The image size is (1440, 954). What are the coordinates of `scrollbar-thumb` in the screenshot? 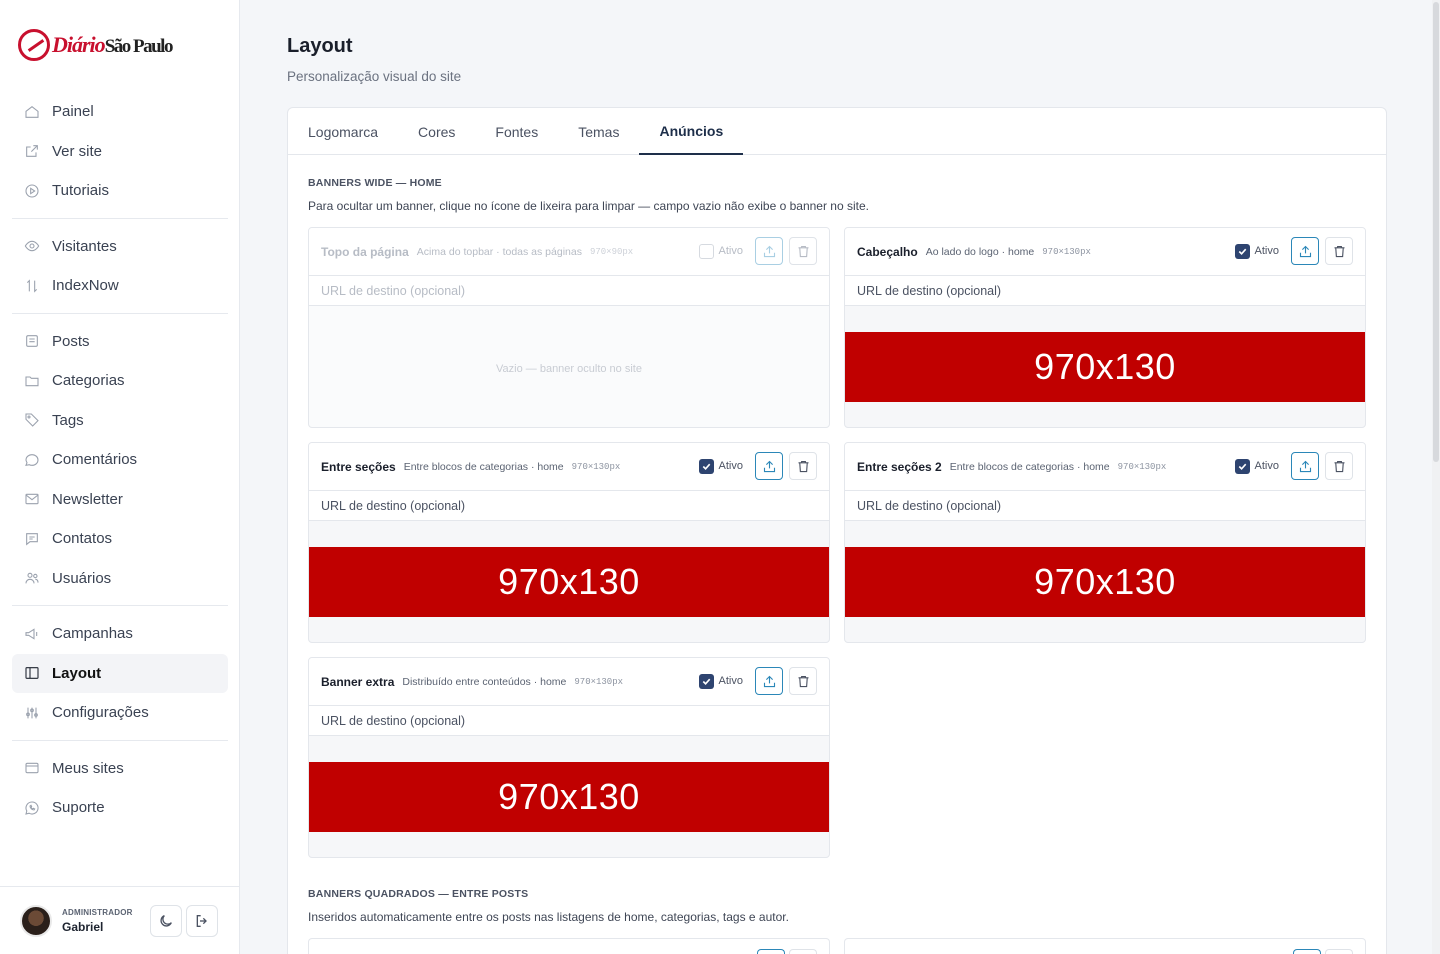 It's located at (1436, 232).